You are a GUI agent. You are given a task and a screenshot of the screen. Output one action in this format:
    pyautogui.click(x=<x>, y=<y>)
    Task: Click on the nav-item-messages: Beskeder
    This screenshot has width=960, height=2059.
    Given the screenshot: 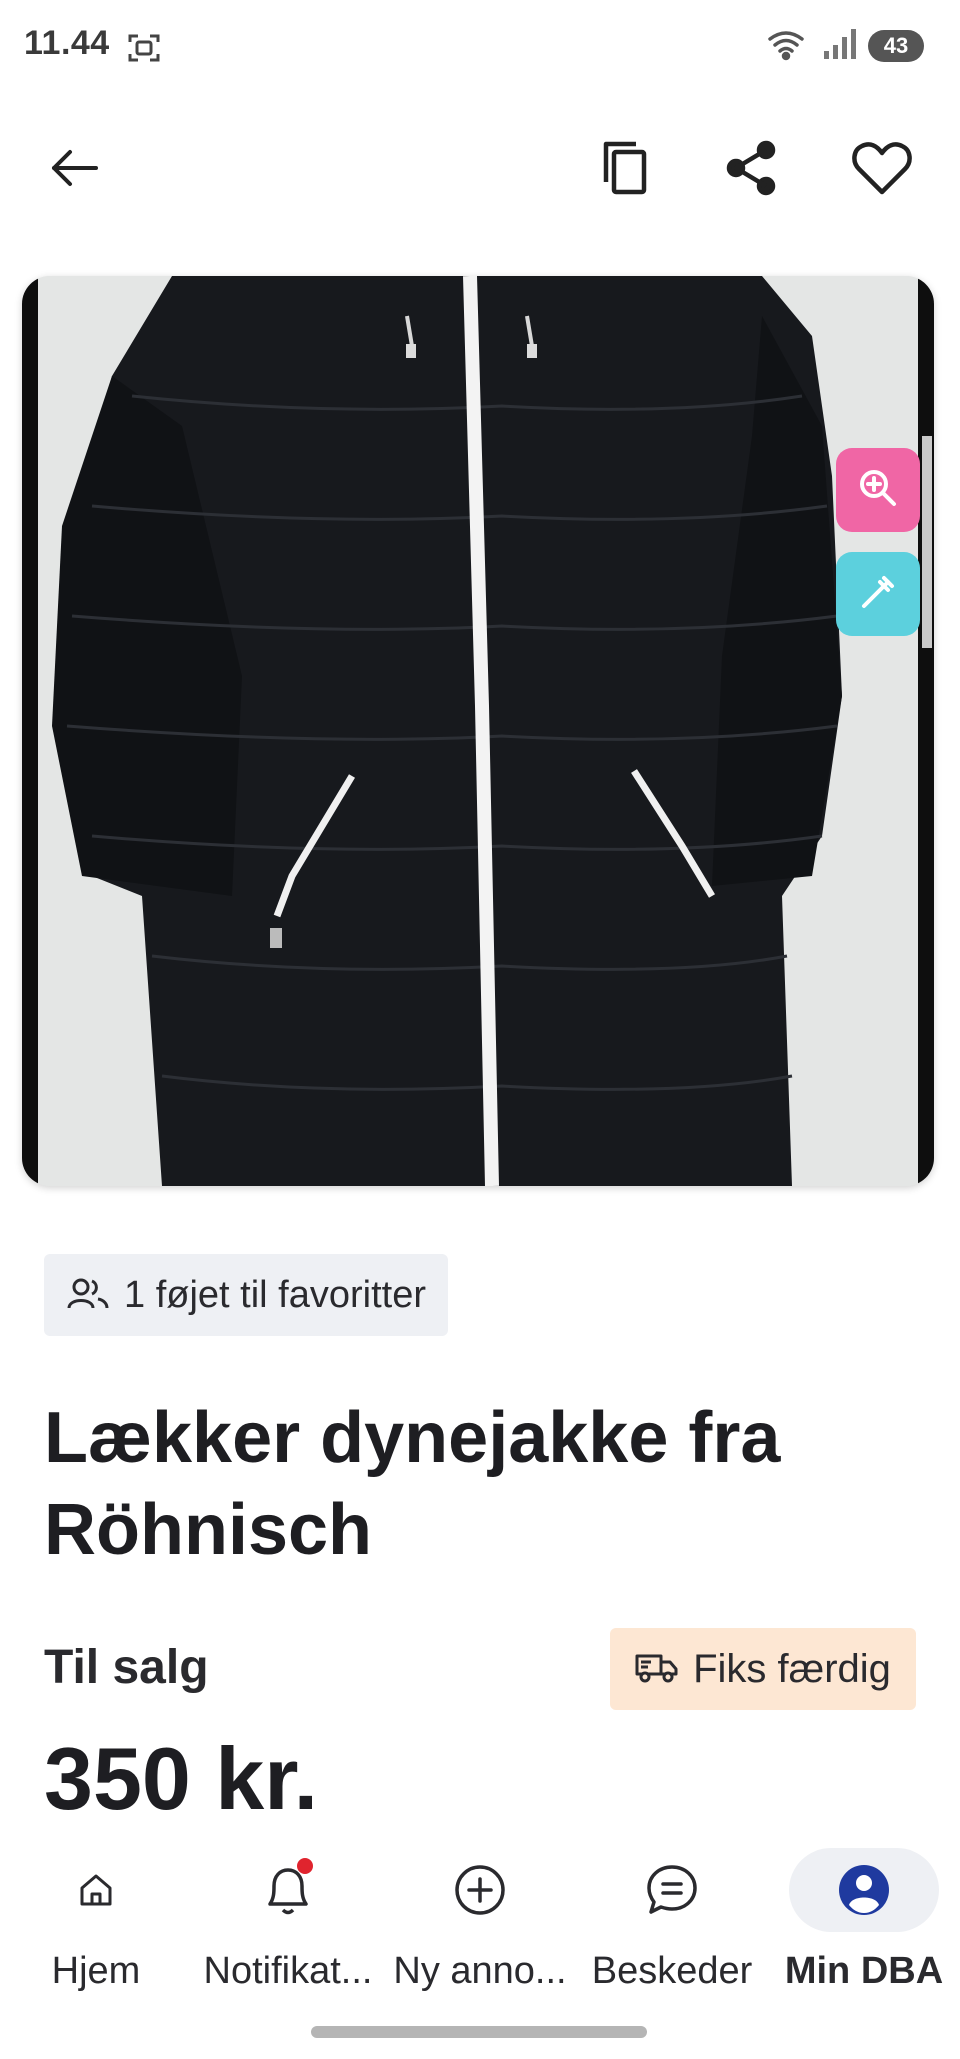 What is the action you would take?
    pyautogui.click(x=672, y=1930)
    